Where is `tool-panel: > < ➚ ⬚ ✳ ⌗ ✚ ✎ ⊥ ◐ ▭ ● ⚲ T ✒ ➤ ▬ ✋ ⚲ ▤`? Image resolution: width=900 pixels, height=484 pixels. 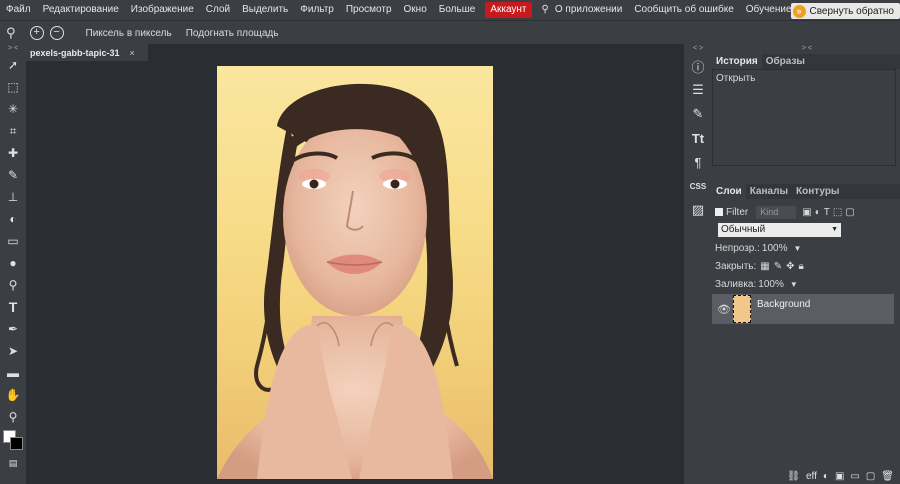 tool-panel: > < ➚ ⬚ ✳ ⌗ ✚ ✎ ⊥ ◐ ▭ ● ⚲ T ✒ ➤ ▬ ✋ ⚲ ▤ is located at coordinates (13, 264).